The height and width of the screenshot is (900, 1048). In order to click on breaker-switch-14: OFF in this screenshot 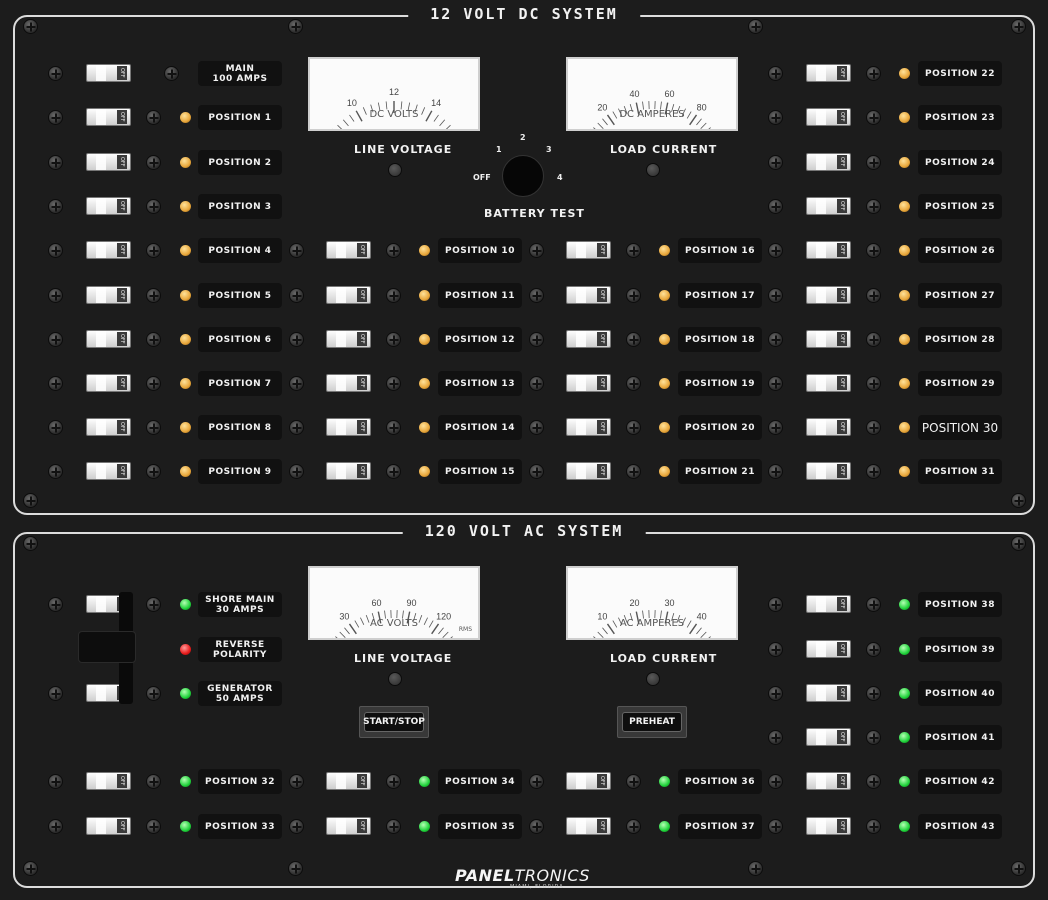, I will do `click(348, 427)`.